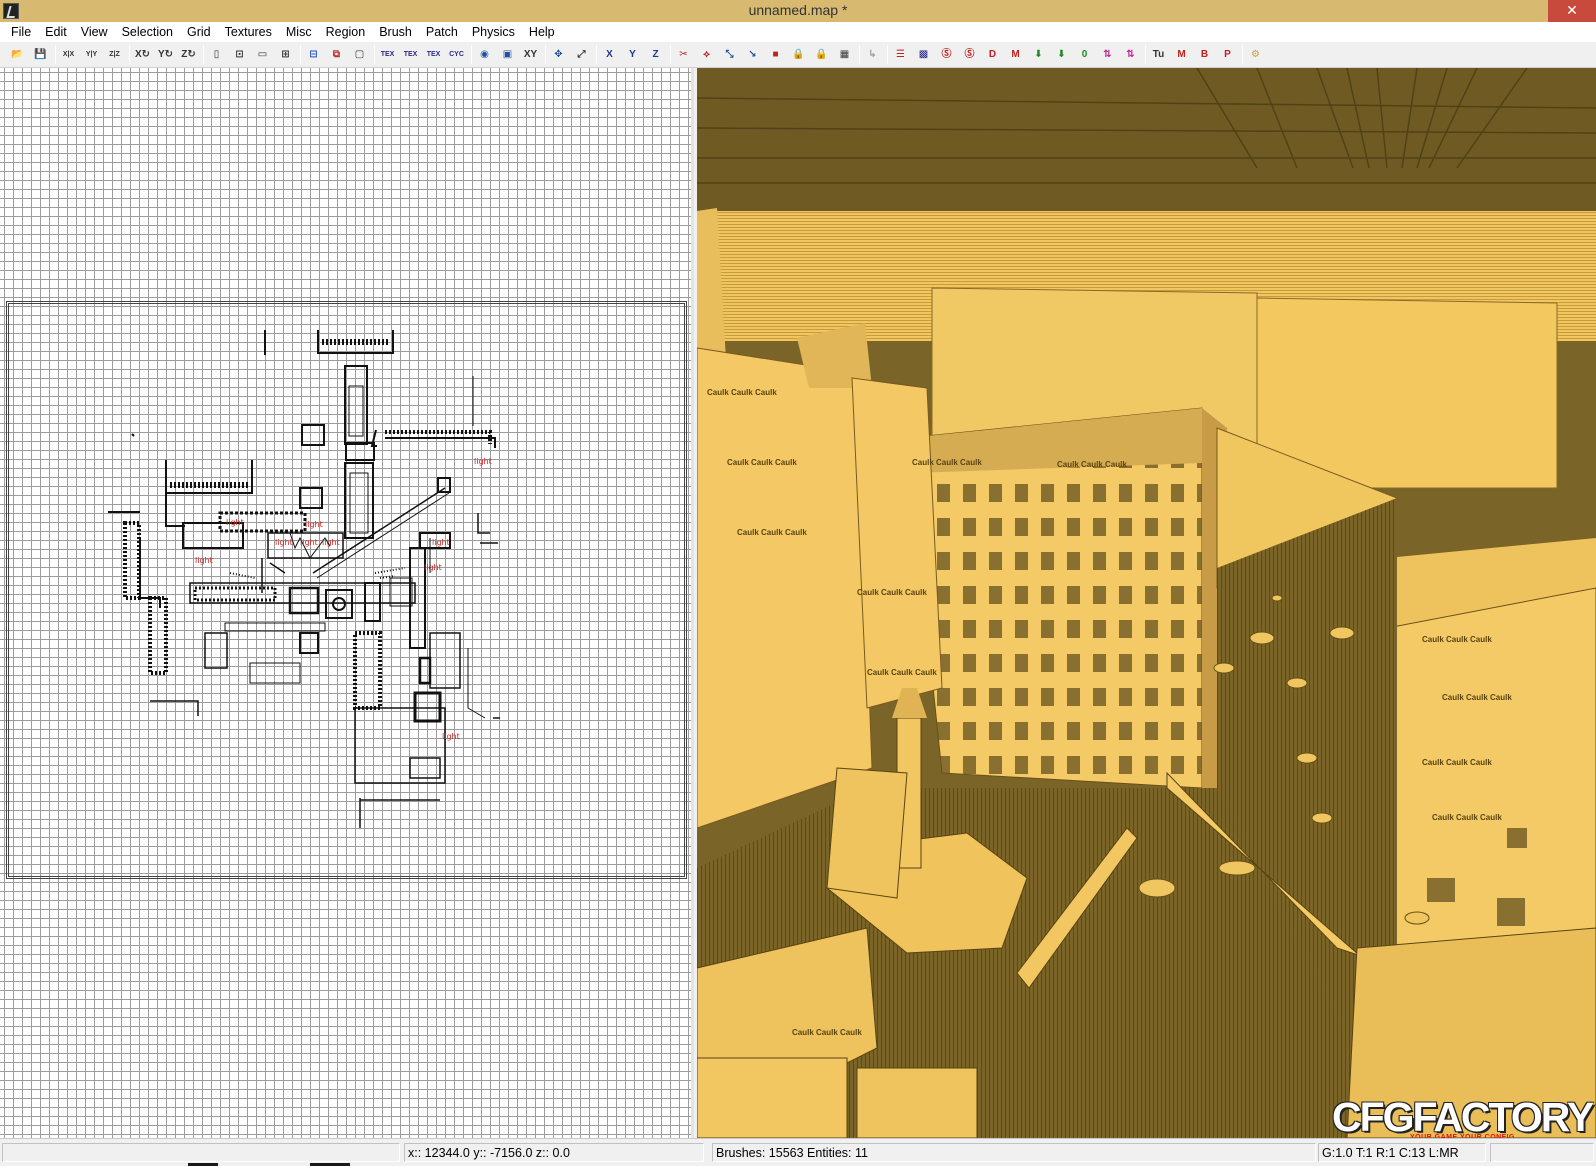 The width and height of the screenshot is (1596, 1166). What do you see at coordinates (299, 32) in the screenshot?
I see `menu-misc: Misc` at bounding box center [299, 32].